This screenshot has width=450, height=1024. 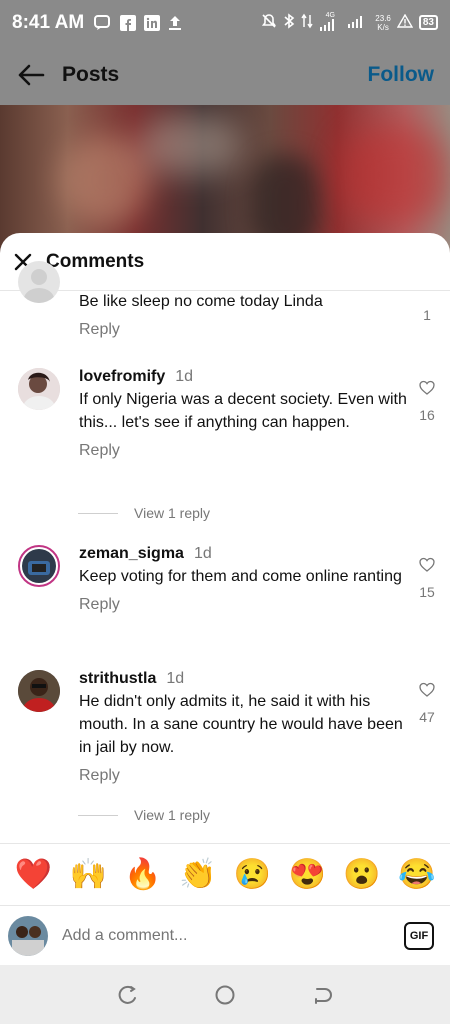 I want to click on status-time: 8:41 AM, so click(x=48, y=22).